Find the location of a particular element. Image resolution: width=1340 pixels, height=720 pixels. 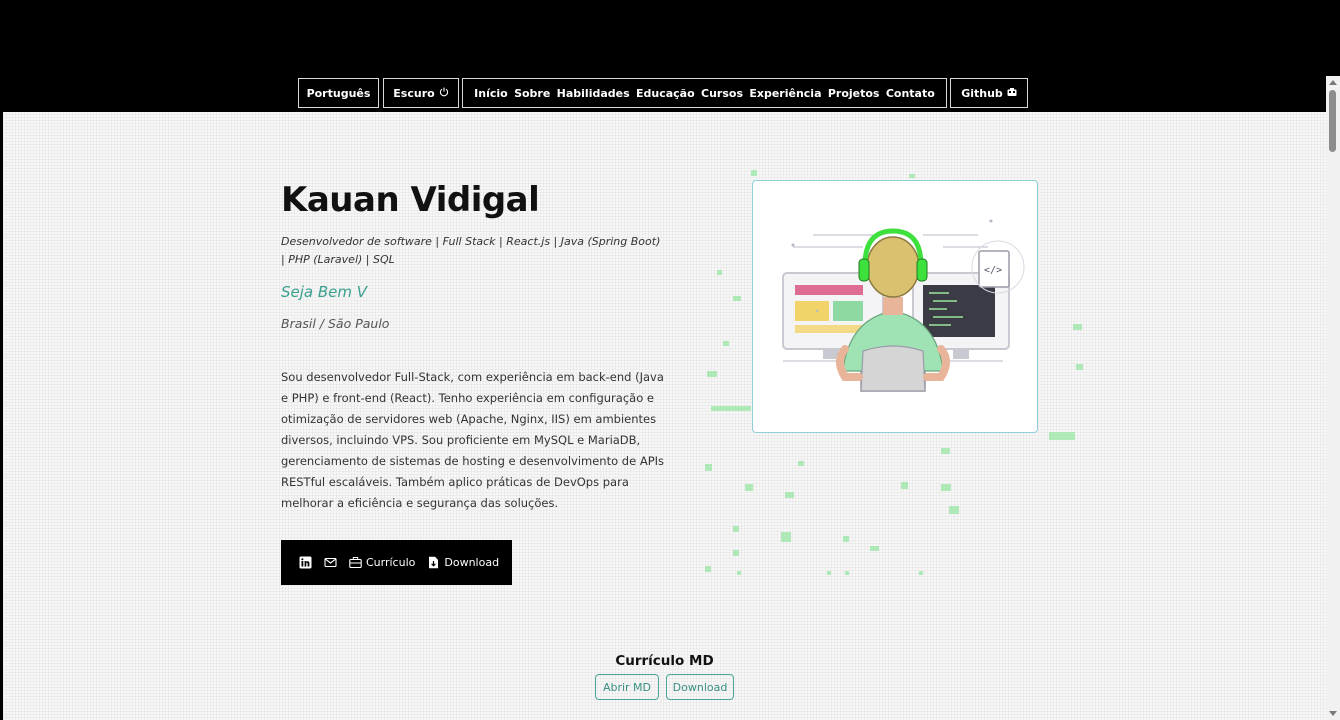

open-md-button: Abrir MD is located at coordinates (627, 687).